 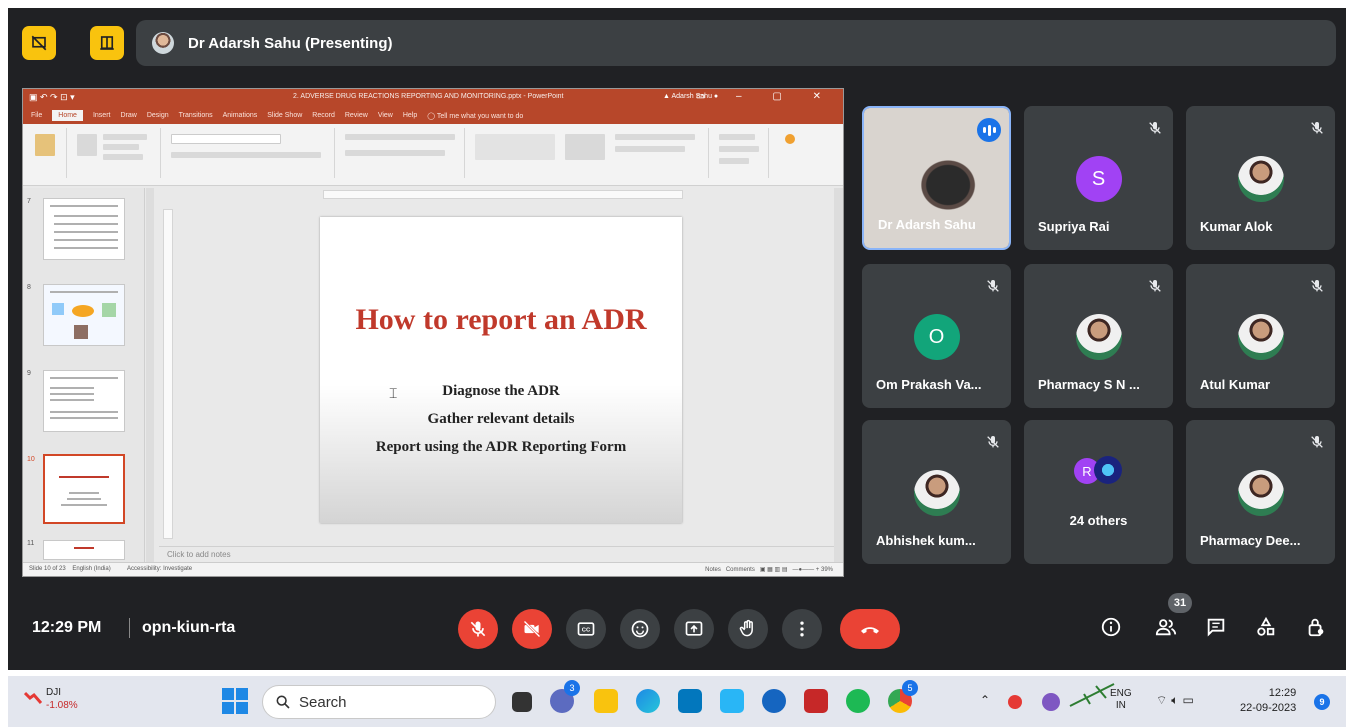 I want to click on slide-thumbnails-pane: 7 8 9 10 11, so click(x=84, y=375).